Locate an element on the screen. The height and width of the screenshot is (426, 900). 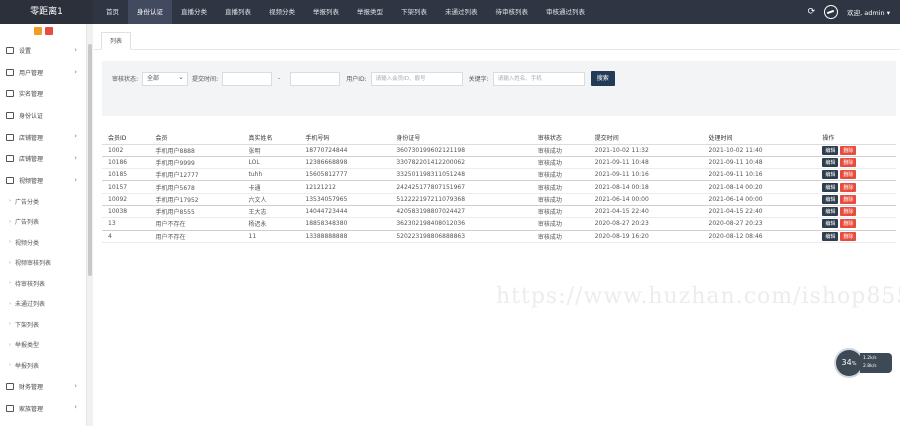
column-header: 真实姓名 is located at coordinates (271, 138).